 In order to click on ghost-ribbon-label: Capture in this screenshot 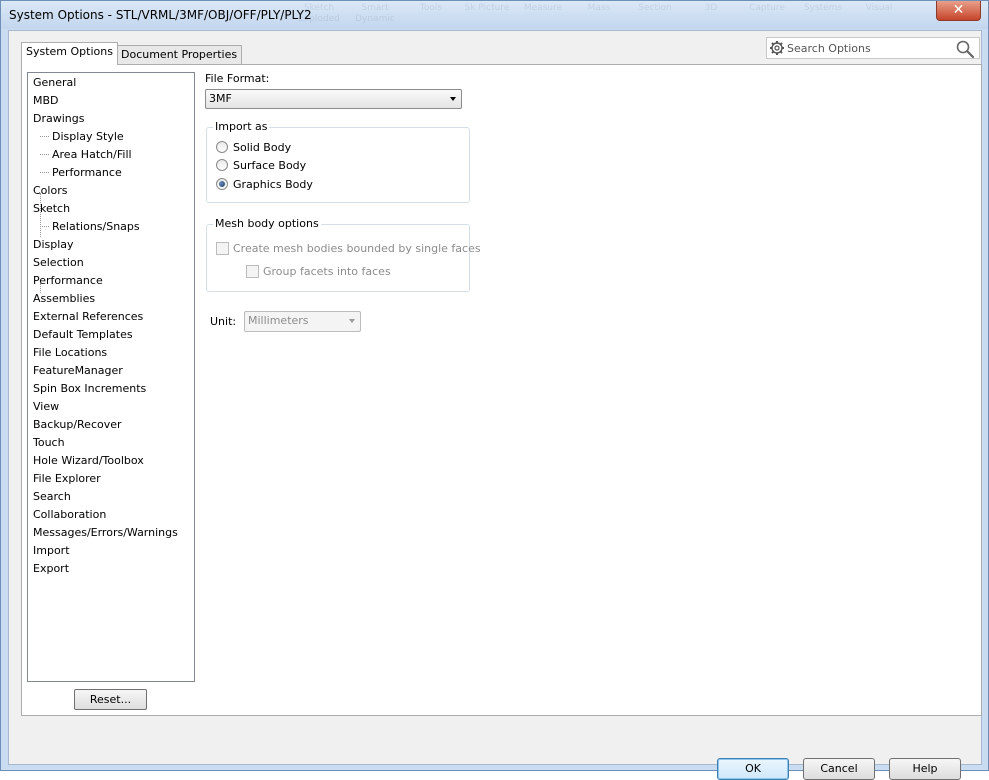, I will do `click(767, 8)`.